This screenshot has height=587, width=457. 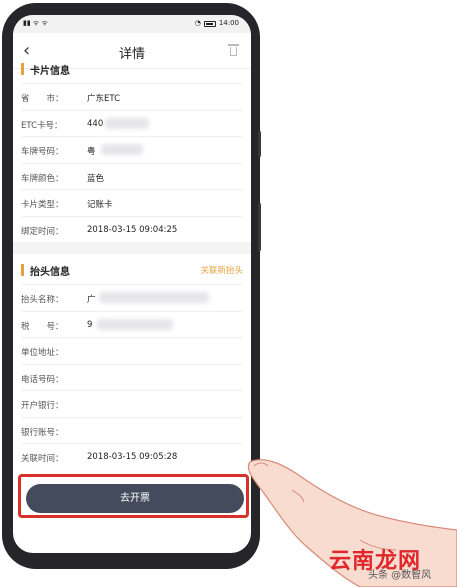 I want to click on row-value: 2018-03-15 09:04:25, so click(x=132, y=229).